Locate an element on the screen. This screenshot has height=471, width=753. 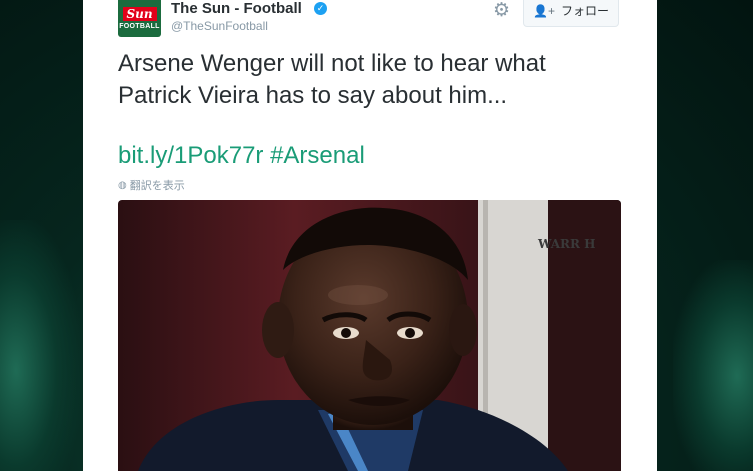
follow-user-icon: 👤+ is located at coordinates (544, 10).